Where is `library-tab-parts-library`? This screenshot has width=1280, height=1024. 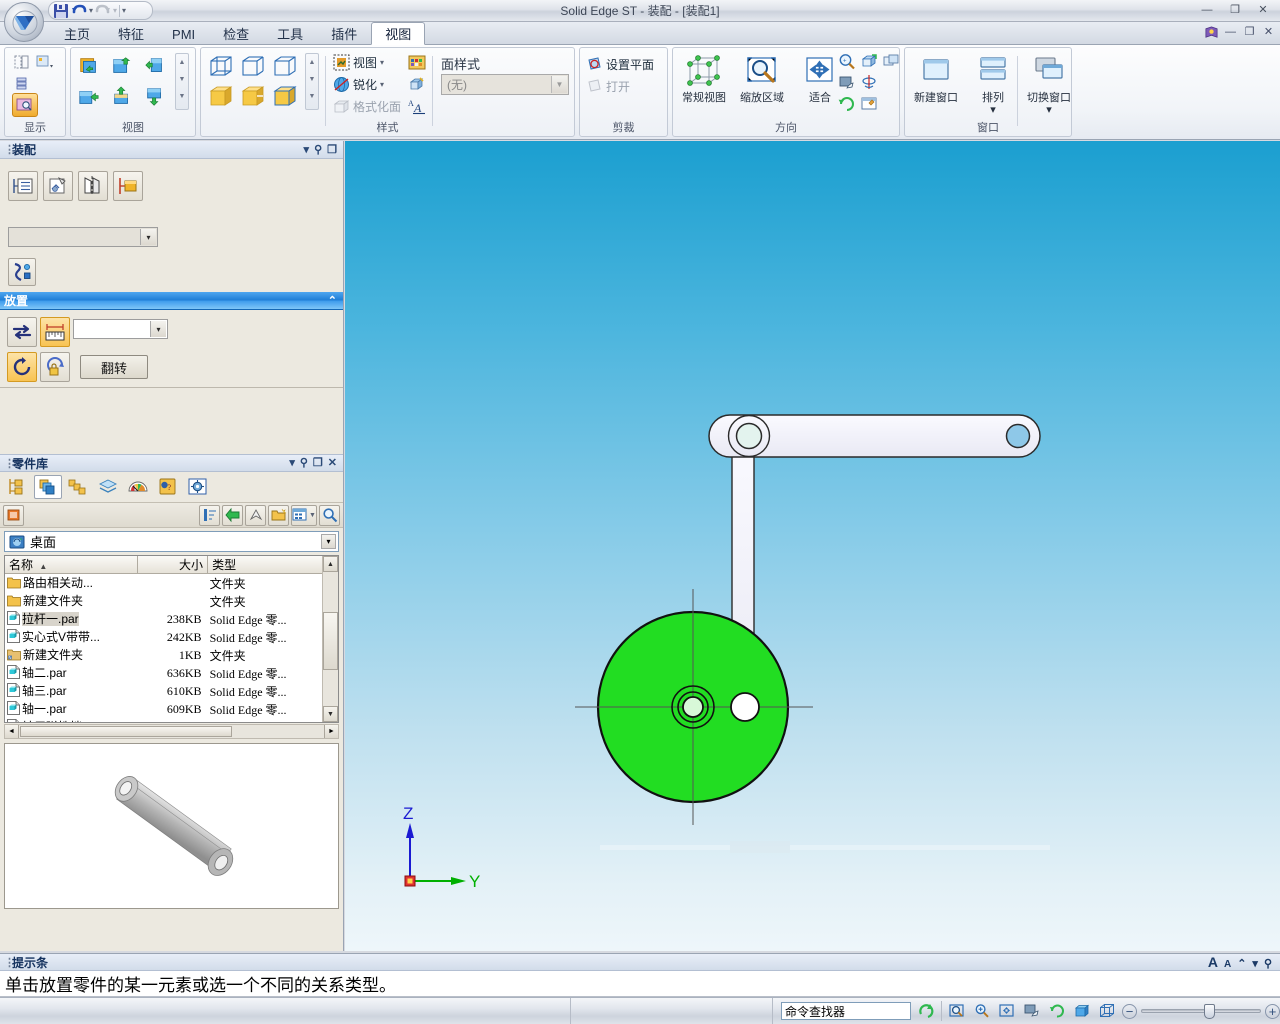
library-tab-parts-library is located at coordinates (48, 487).